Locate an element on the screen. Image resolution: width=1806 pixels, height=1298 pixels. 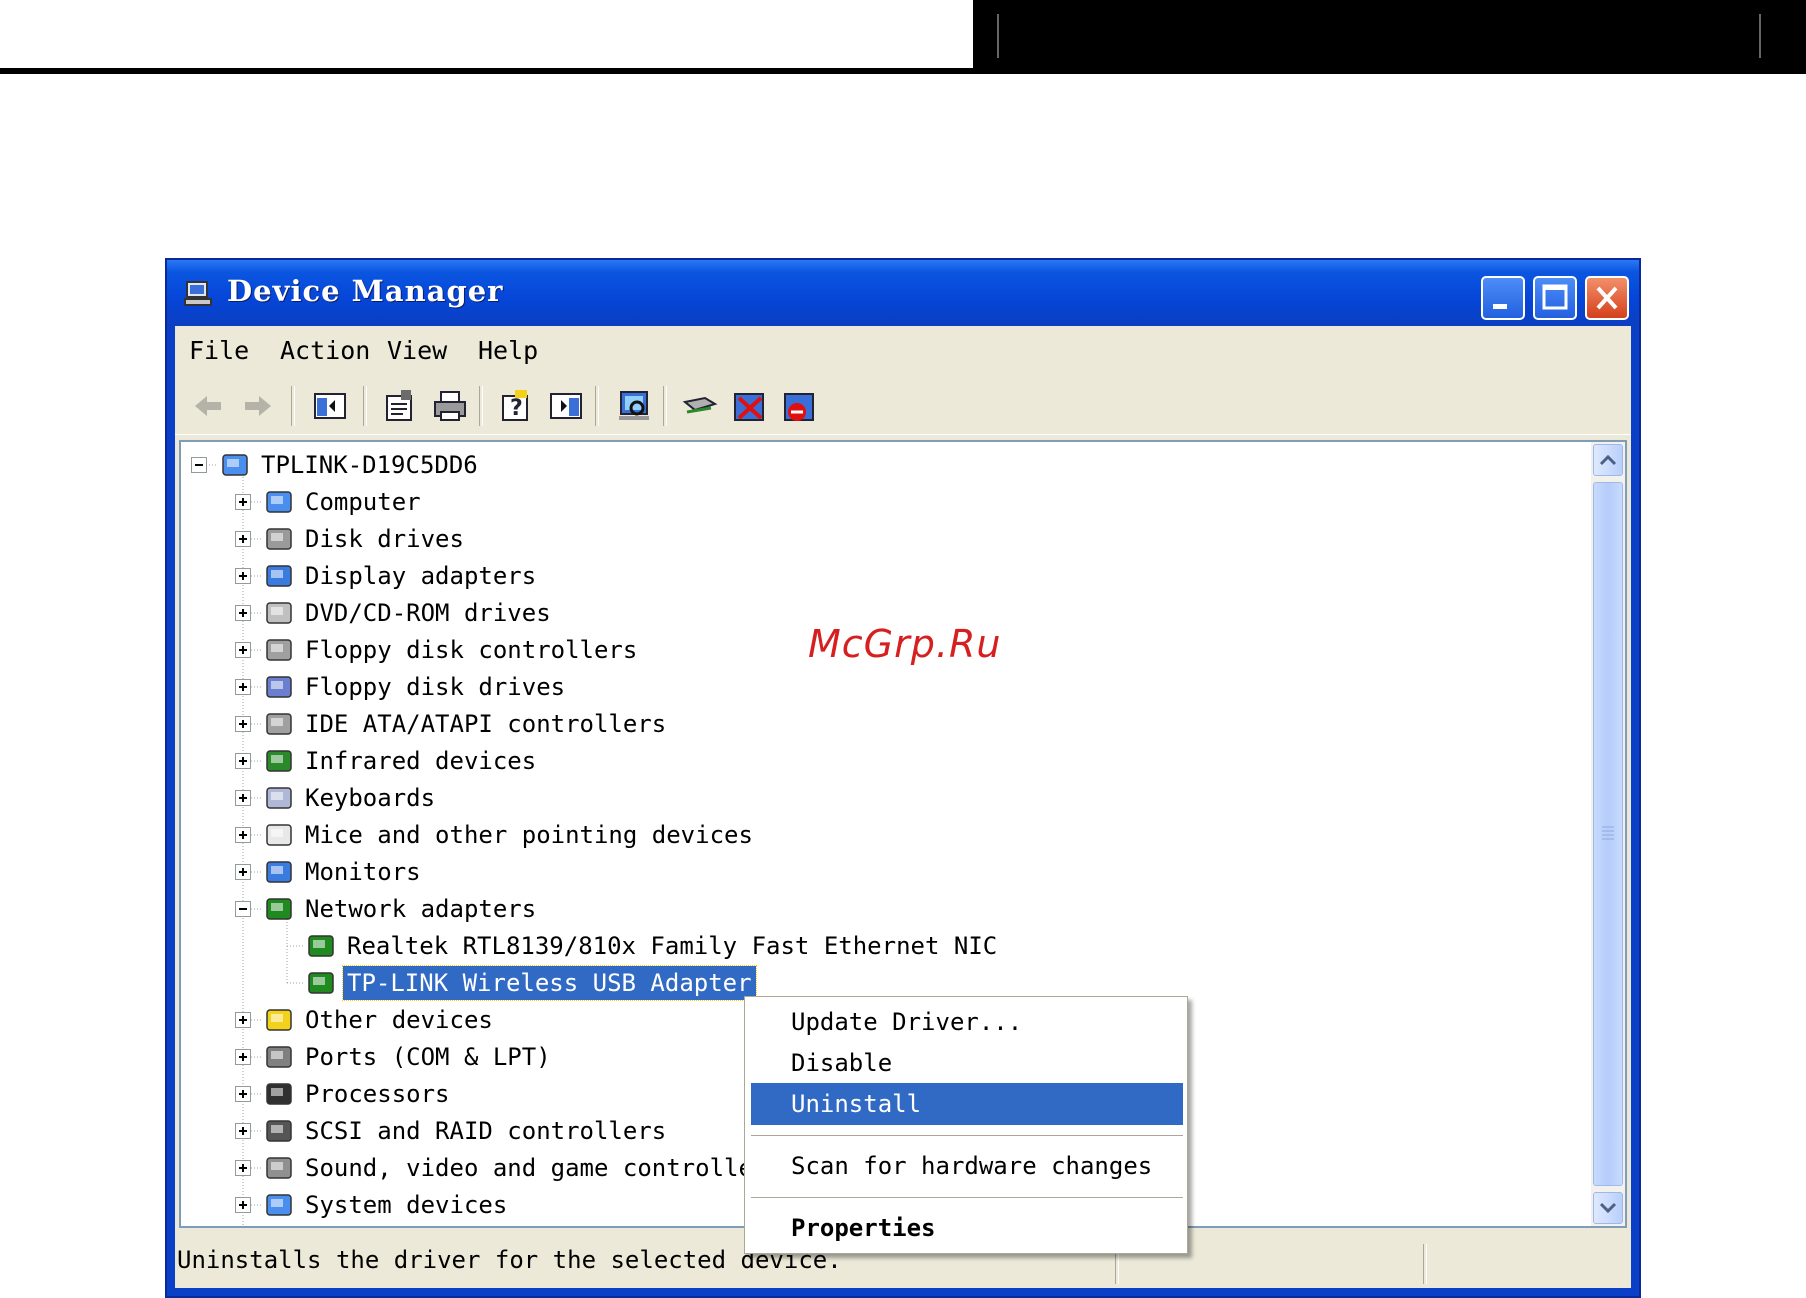
menu-item-label: Uninstall is located at coordinates (856, 1104).